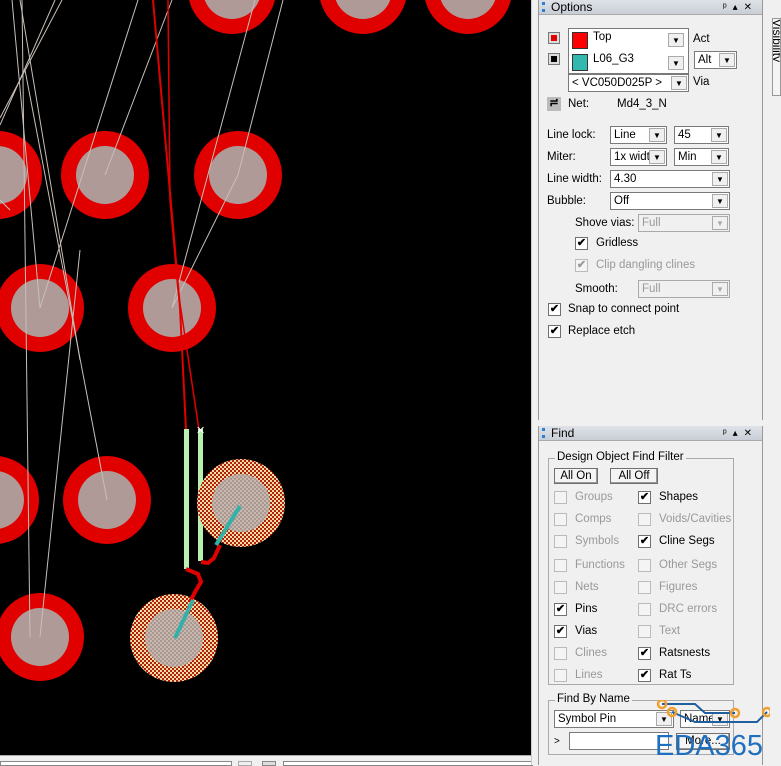 This screenshot has width=781, height=766. I want to click on find-figures-checkbox, so click(644, 587).